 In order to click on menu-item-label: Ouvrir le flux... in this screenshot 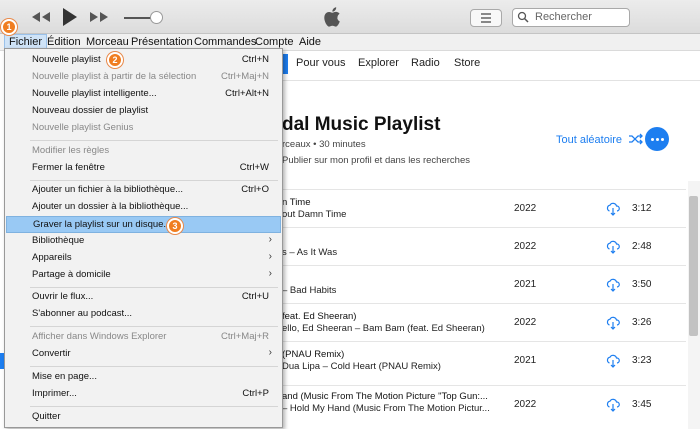, I will do `click(63, 296)`.